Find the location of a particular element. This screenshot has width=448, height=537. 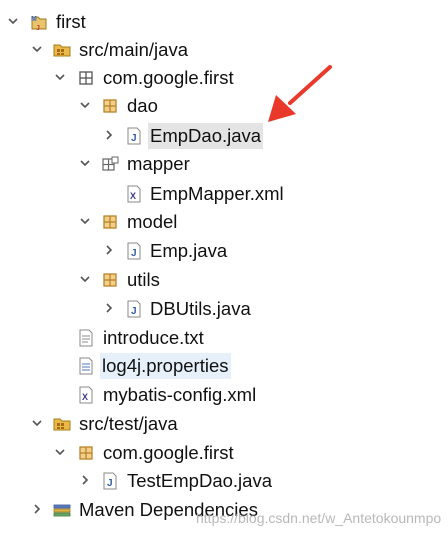

tree-item-label: mapper is located at coordinates (158, 163).